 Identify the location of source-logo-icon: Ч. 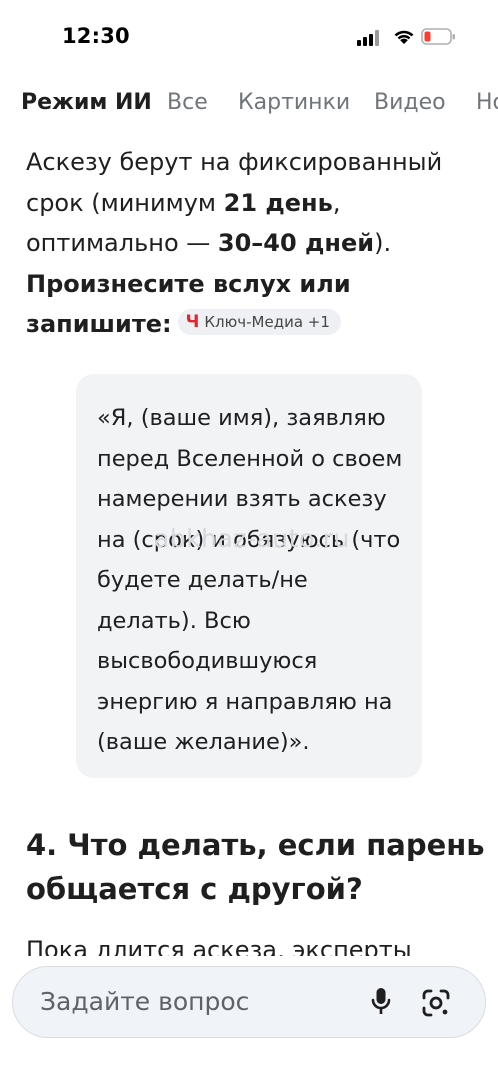
(192, 322).